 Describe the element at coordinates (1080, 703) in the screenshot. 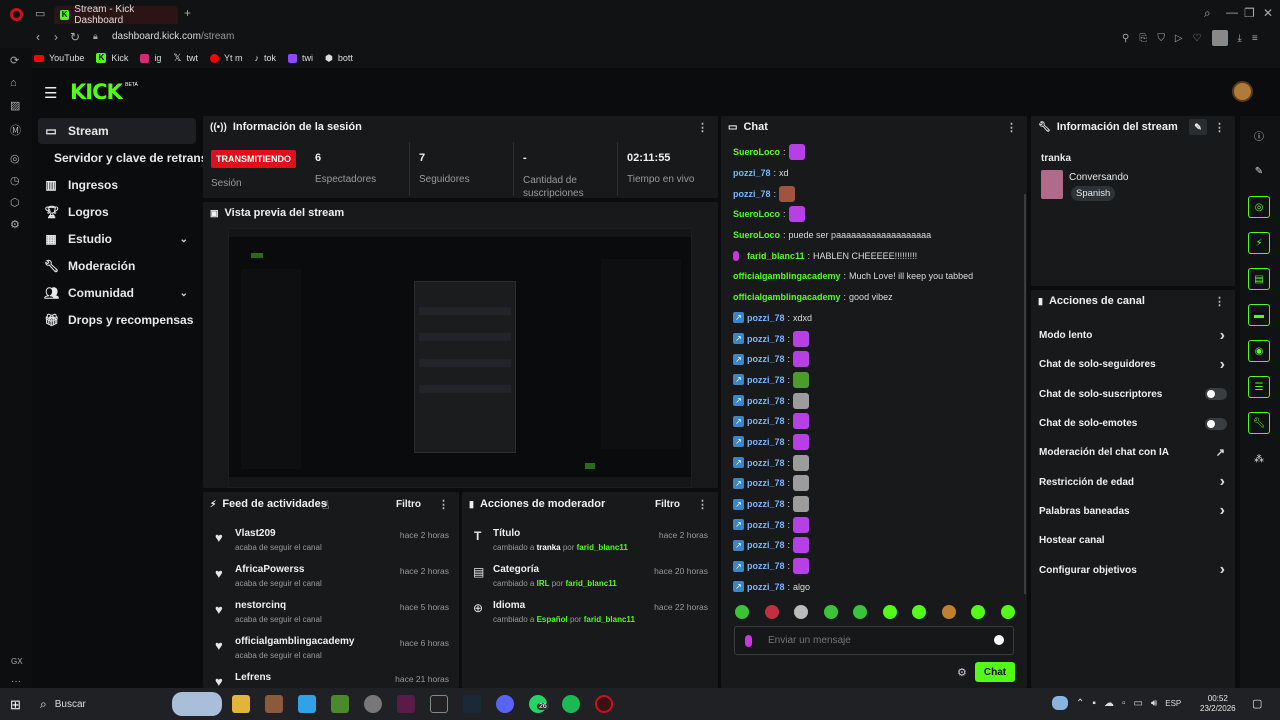

I see `tray-arrow-icon: ⌃` at that location.